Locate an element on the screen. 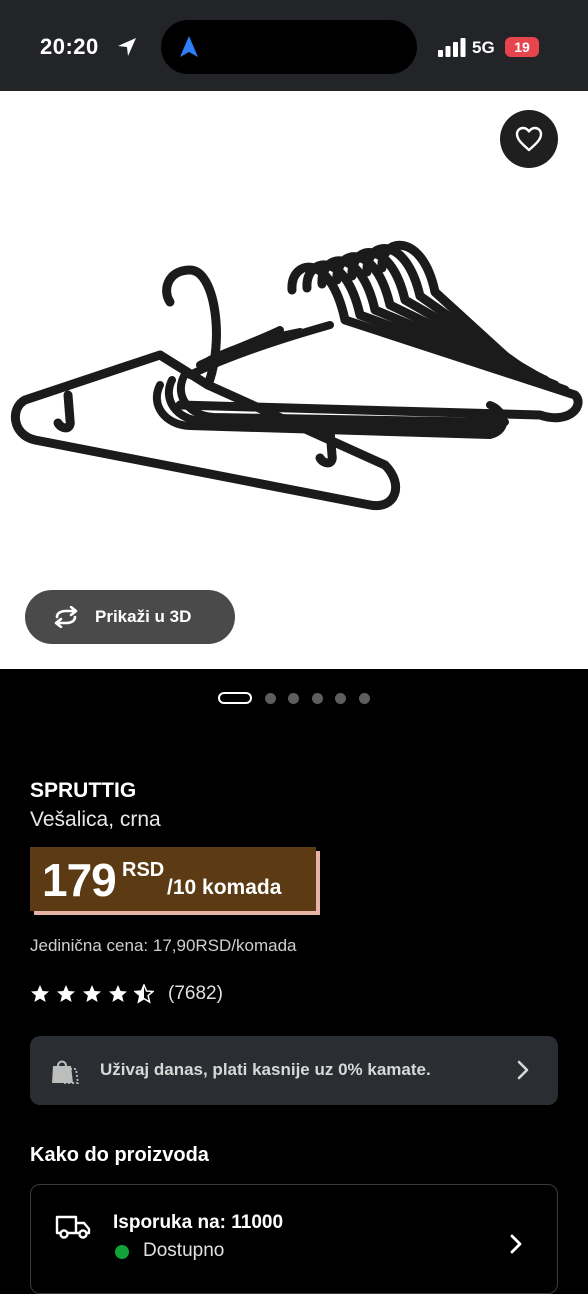  status-bar: 20:20 5G 19 is located at coordinates (294, 45).